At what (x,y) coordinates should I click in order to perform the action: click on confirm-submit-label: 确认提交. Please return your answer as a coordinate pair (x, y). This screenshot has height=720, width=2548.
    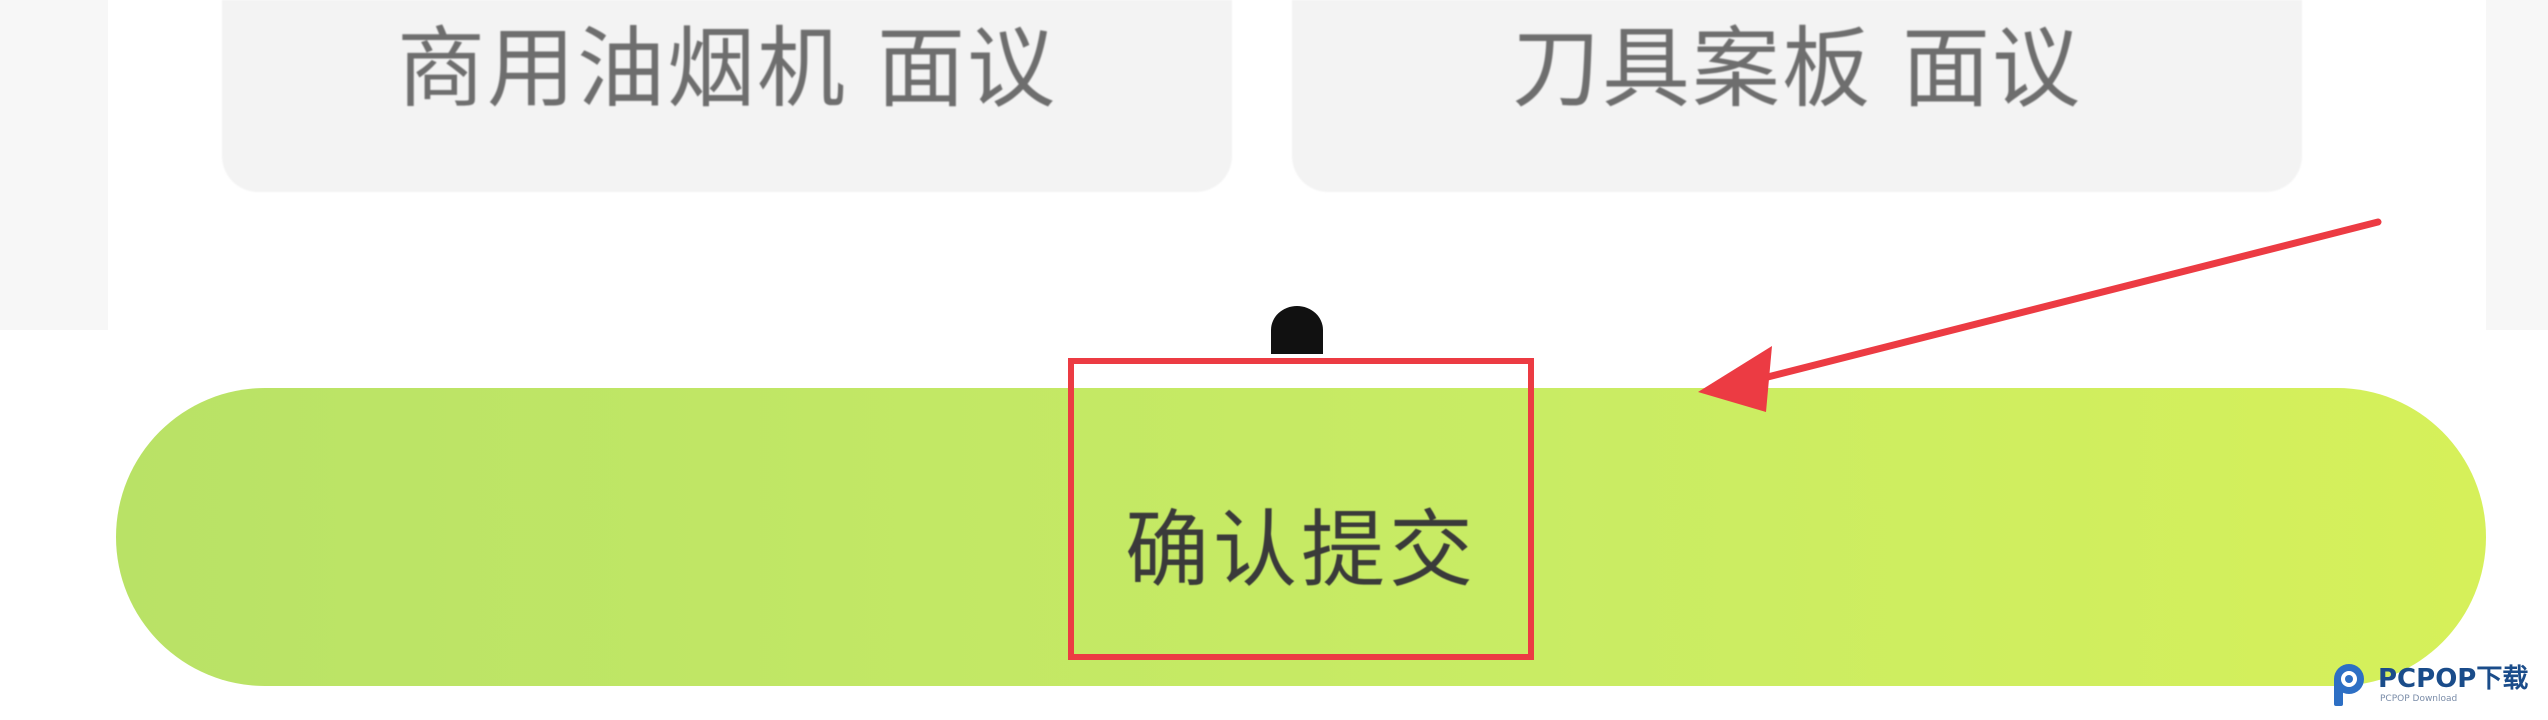
    Looking at the image, I should click on (1300, 549).